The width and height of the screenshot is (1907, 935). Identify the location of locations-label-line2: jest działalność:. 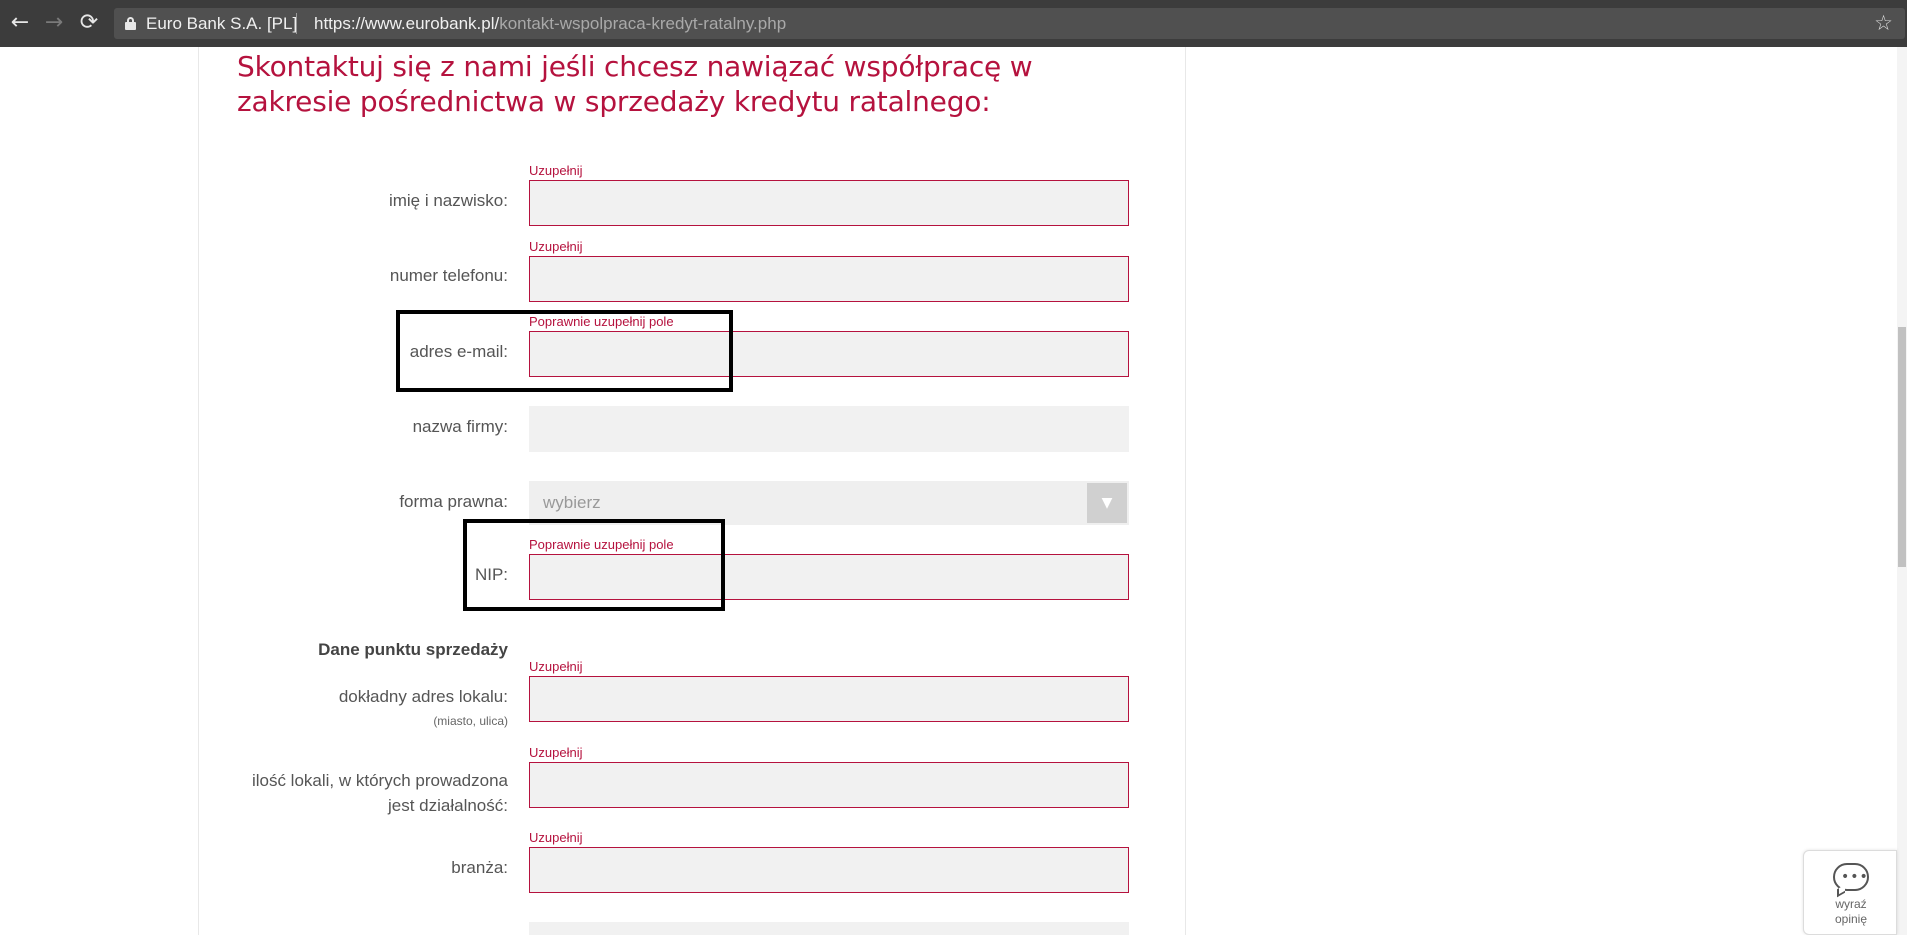
(447, 805).